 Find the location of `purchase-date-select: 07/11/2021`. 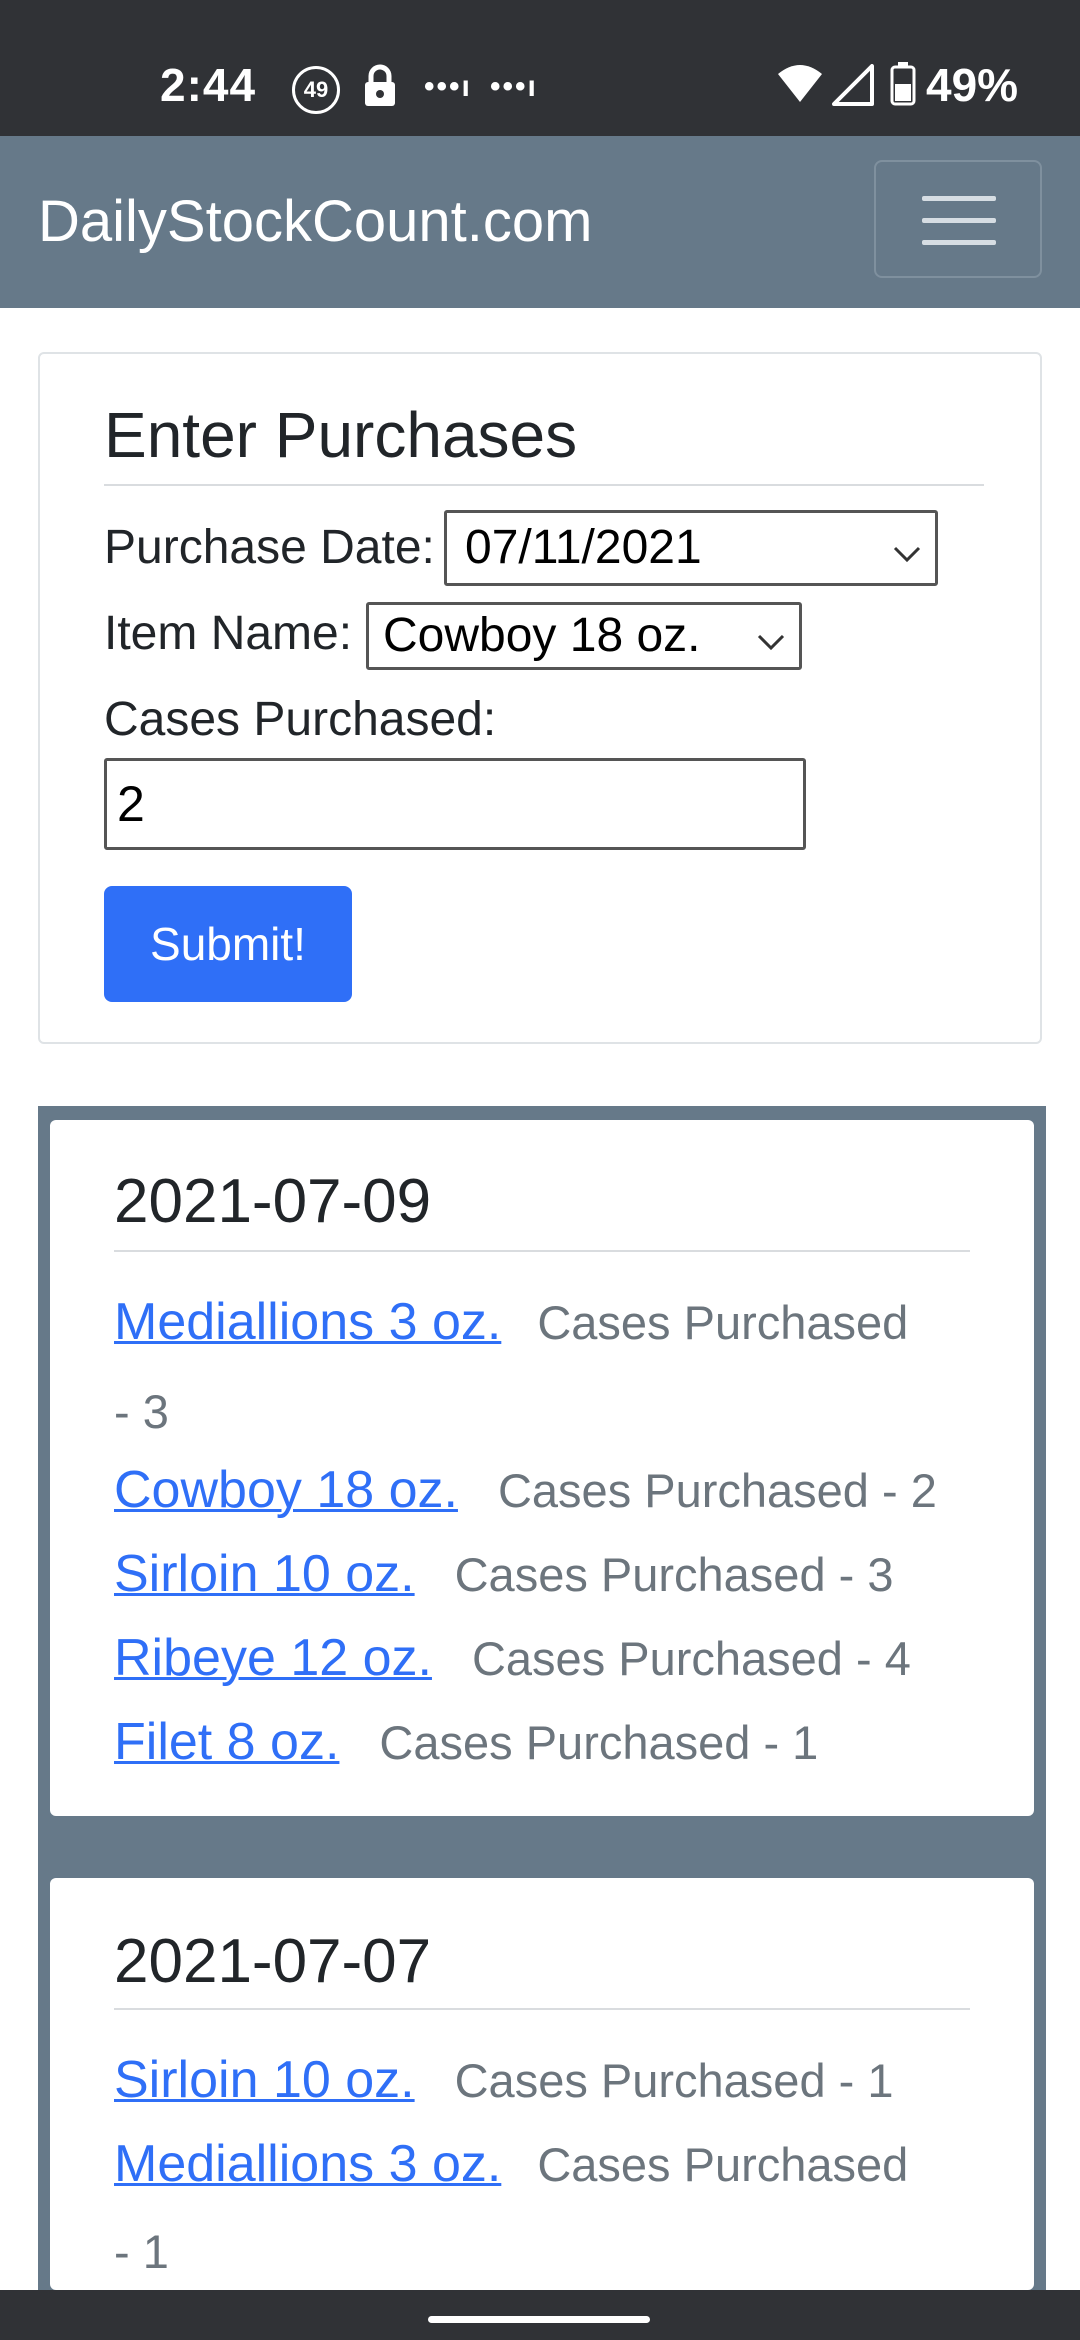

purchase-date-select: 07/11/2021 is located at coordinates (691, 548).